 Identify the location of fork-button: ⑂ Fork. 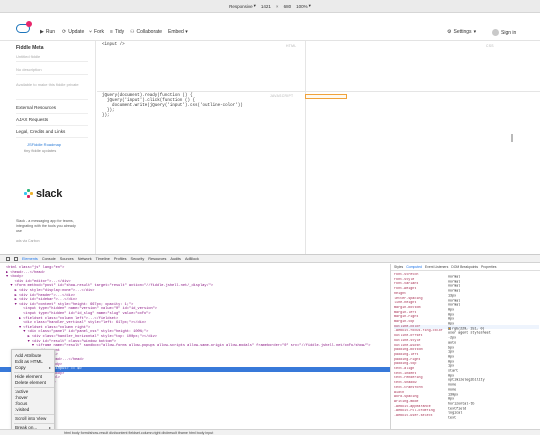
(96, 32).